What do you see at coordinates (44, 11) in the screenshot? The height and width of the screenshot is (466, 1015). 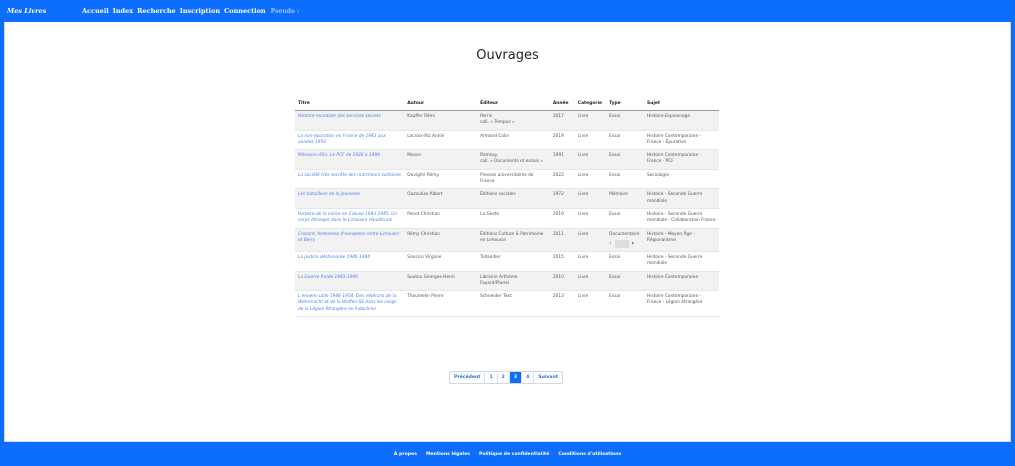 I see `brand-logo: Mes Livres` at bounding box center [44, 11].